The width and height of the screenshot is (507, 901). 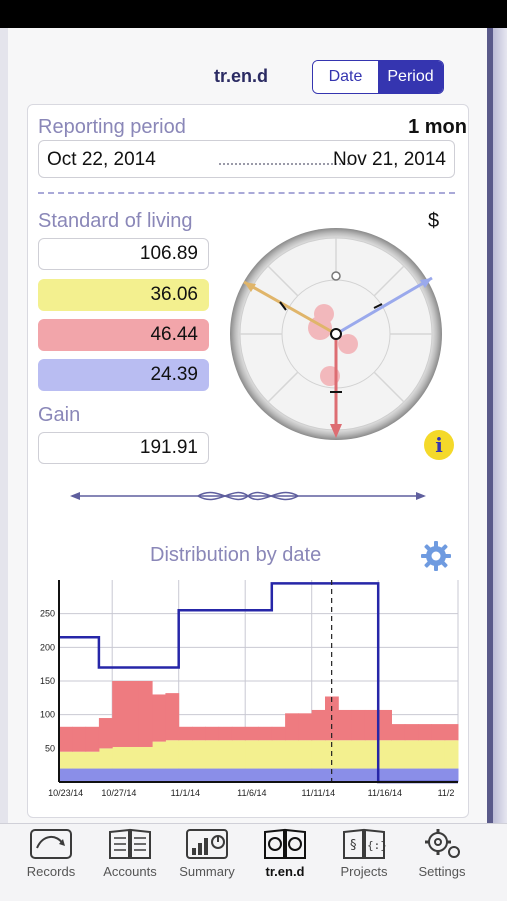 What do you see at coordinates (246, 159) in the screenshot?
I see `date-range-field: Oct 22, 2014 Nov 21, 2014` at bounding box center [246, 159].